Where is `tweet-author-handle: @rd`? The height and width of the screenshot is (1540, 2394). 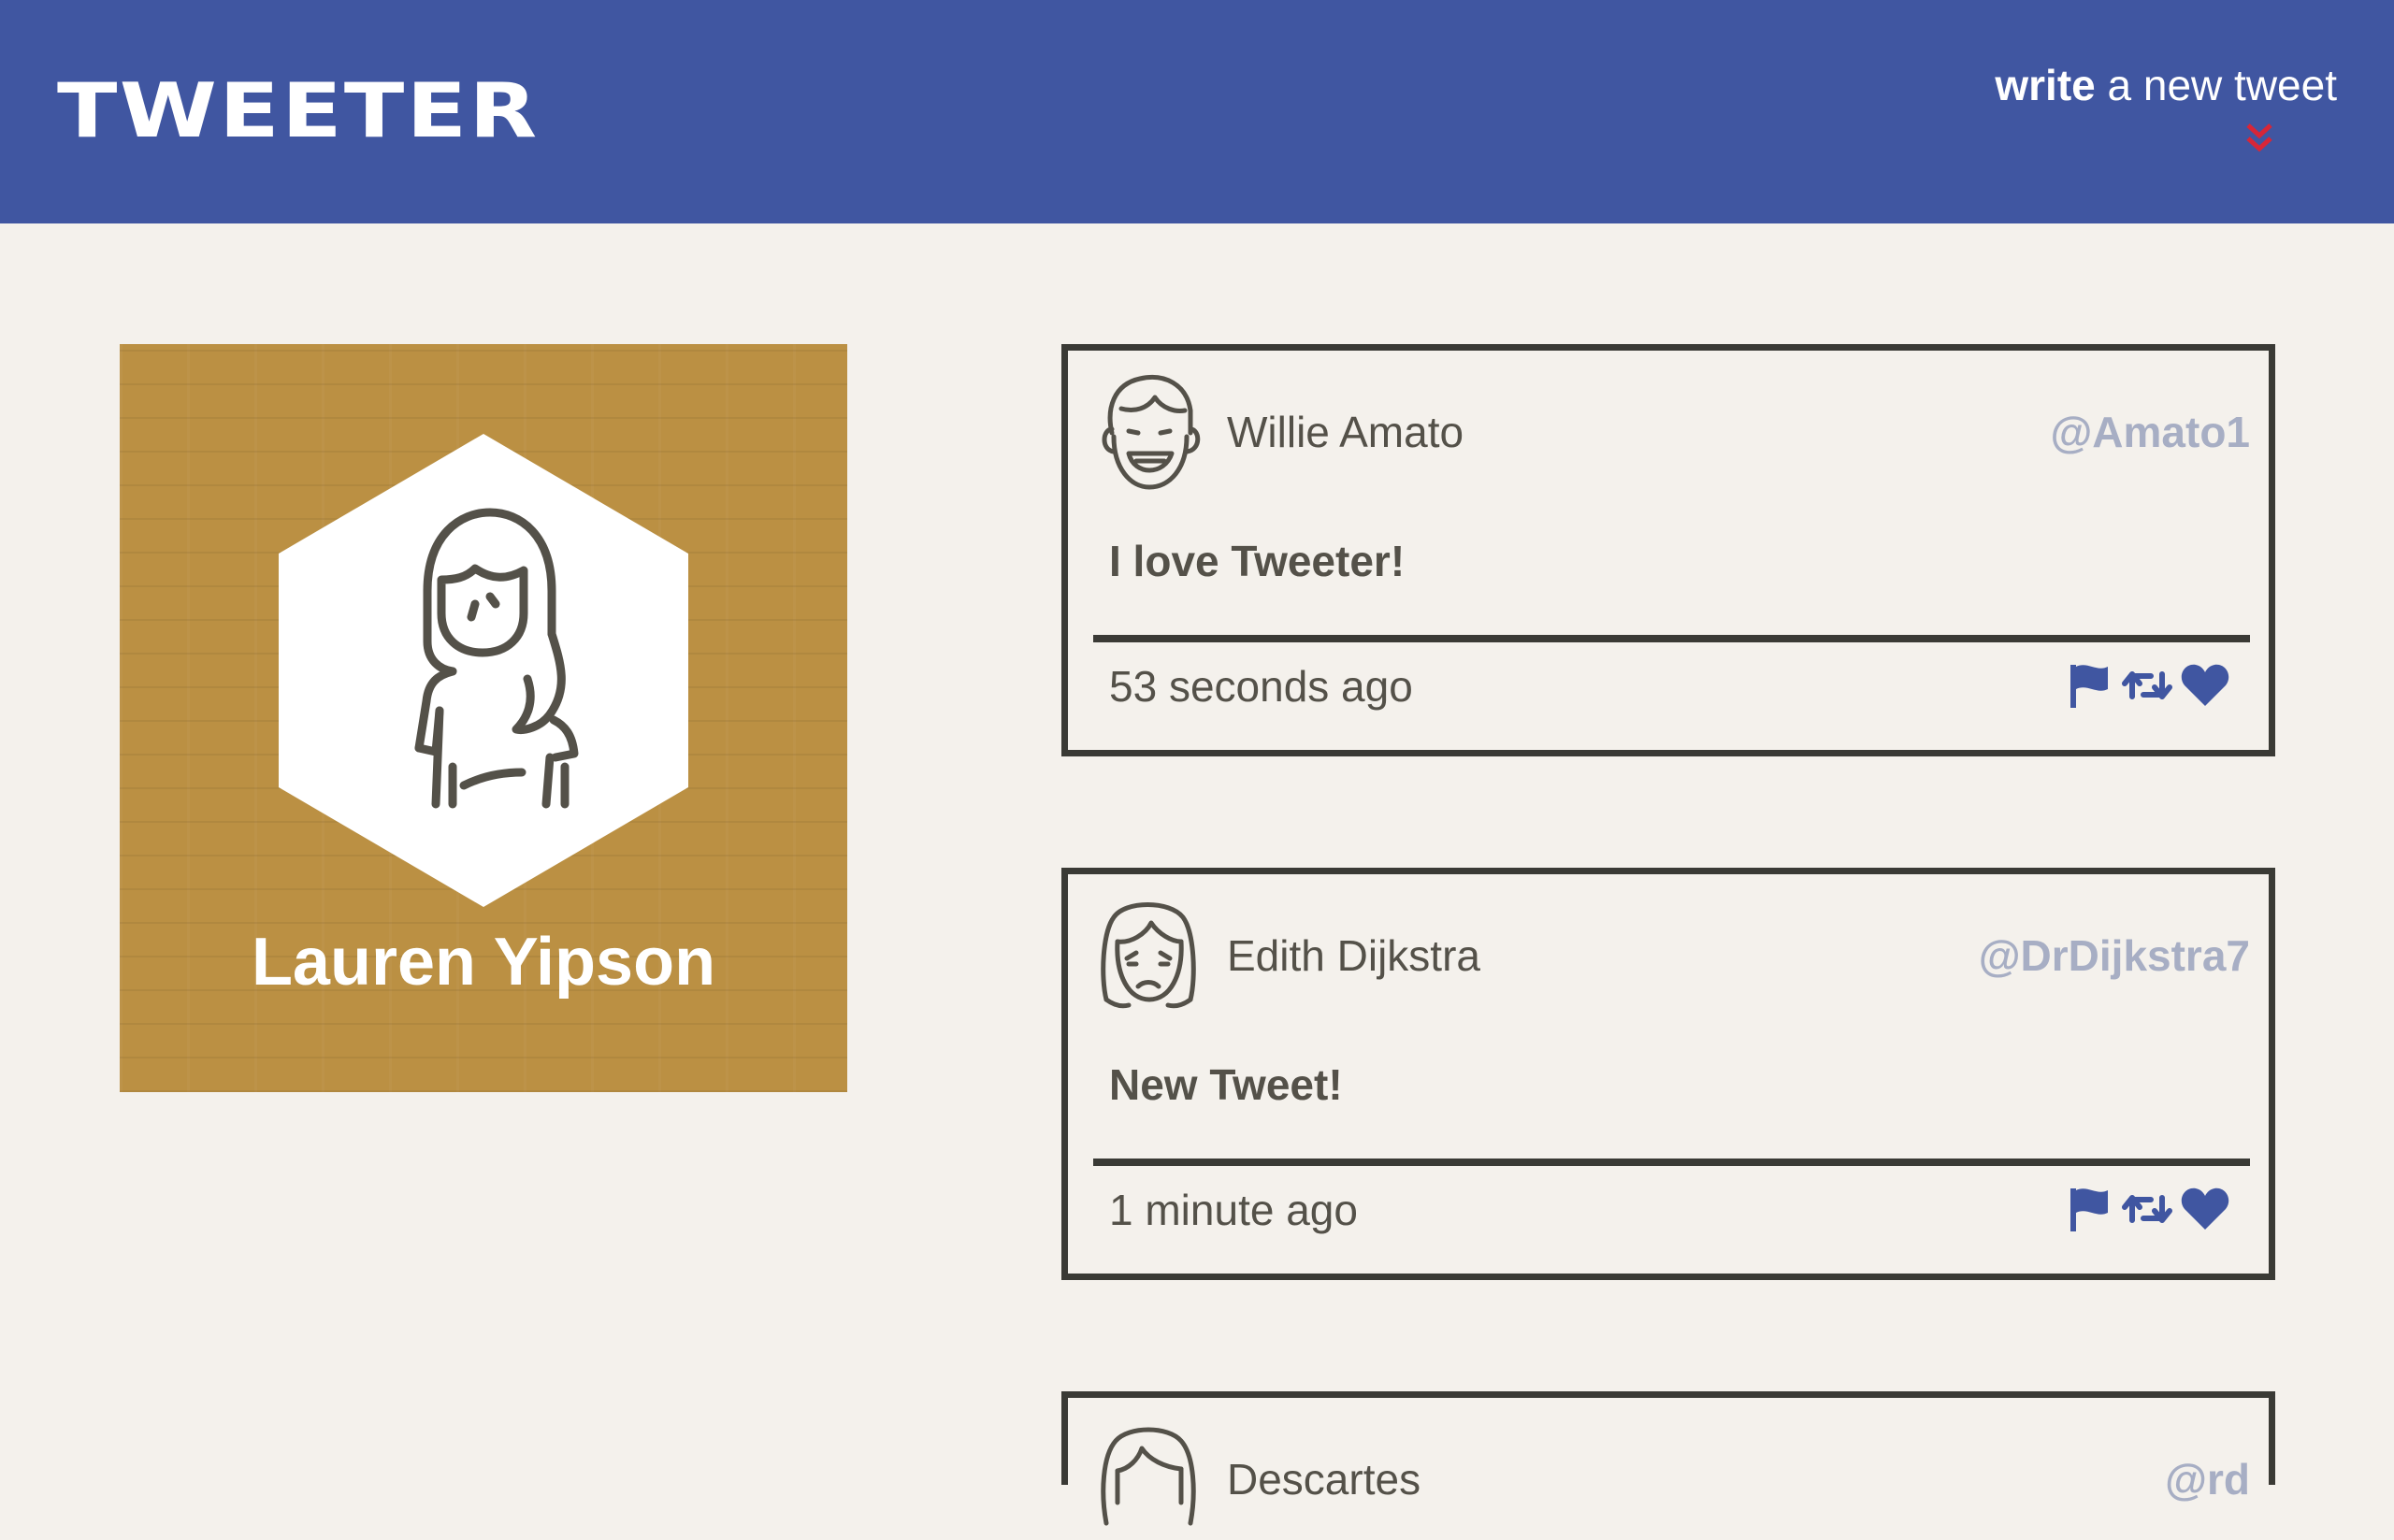
tweet-author-handle: @rd is located at coordinates (2207, 1479).